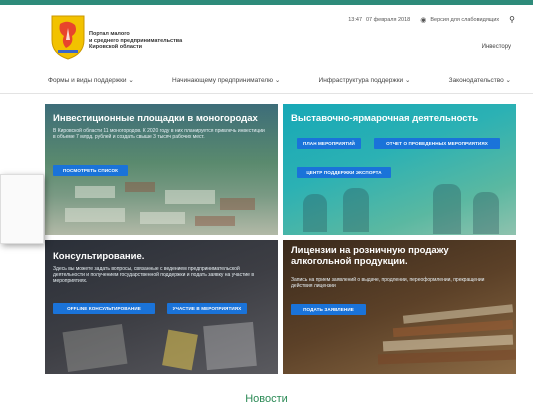 The width and height of the screenshot is (533, 407). What do you see at coordinates (344, 172) in the screenshot?
I see `export-support-center-button: ЦЕНТР ПОДДЕРЖКИ ЭКСПОРТА` at bounding box center [344, 172].